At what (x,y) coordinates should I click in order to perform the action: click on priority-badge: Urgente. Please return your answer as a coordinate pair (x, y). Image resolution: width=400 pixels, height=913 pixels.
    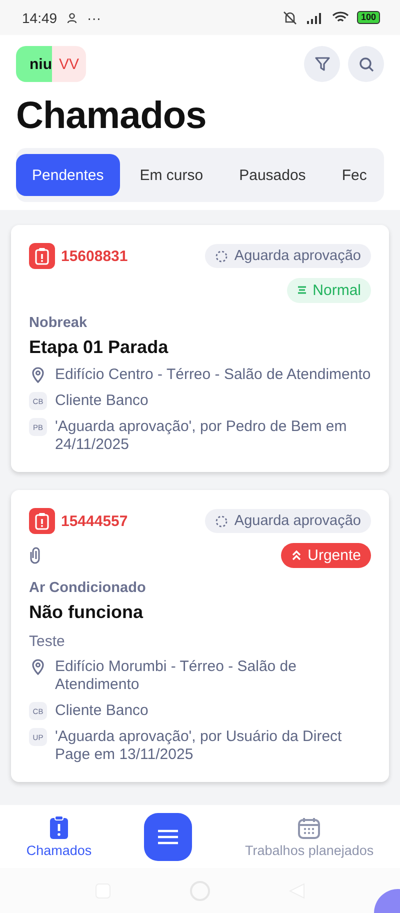
    Looking at the image, I should click on (325, 555).